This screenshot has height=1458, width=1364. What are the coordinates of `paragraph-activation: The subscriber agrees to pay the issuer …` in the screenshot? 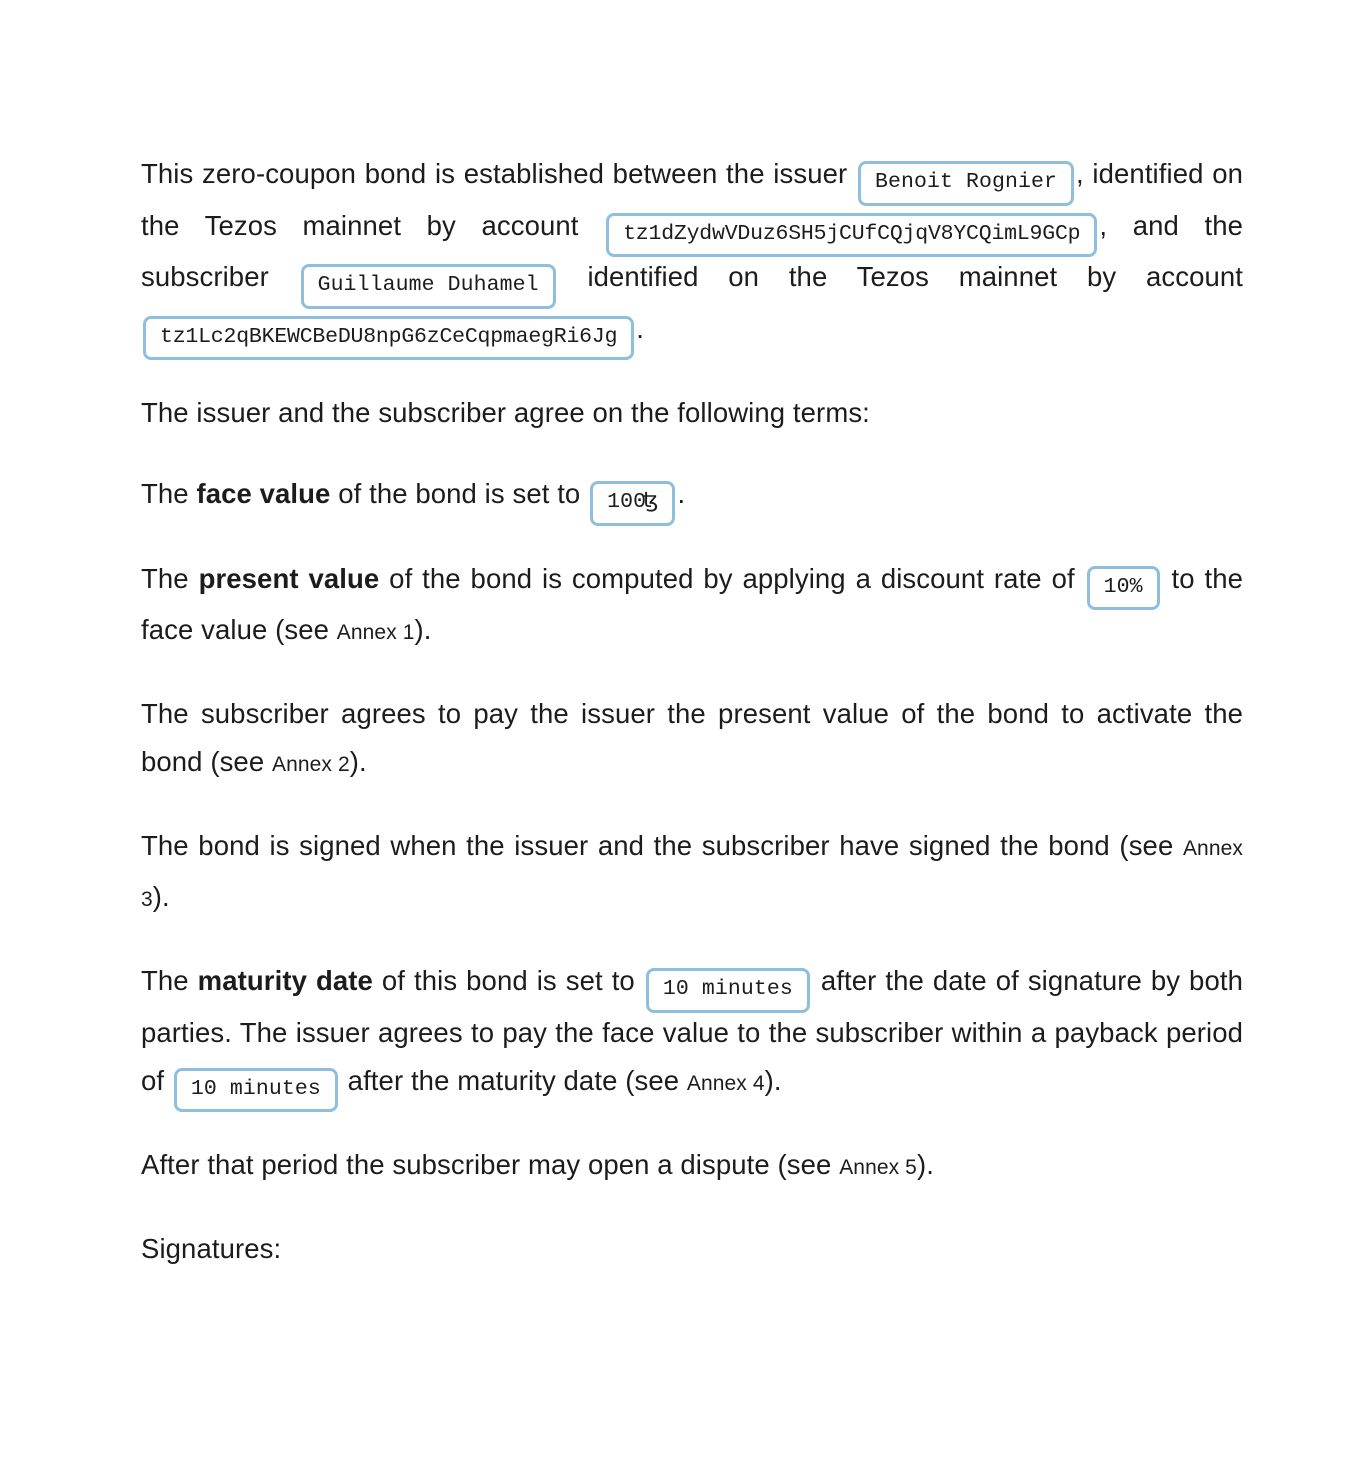 It's located at (692, 739).